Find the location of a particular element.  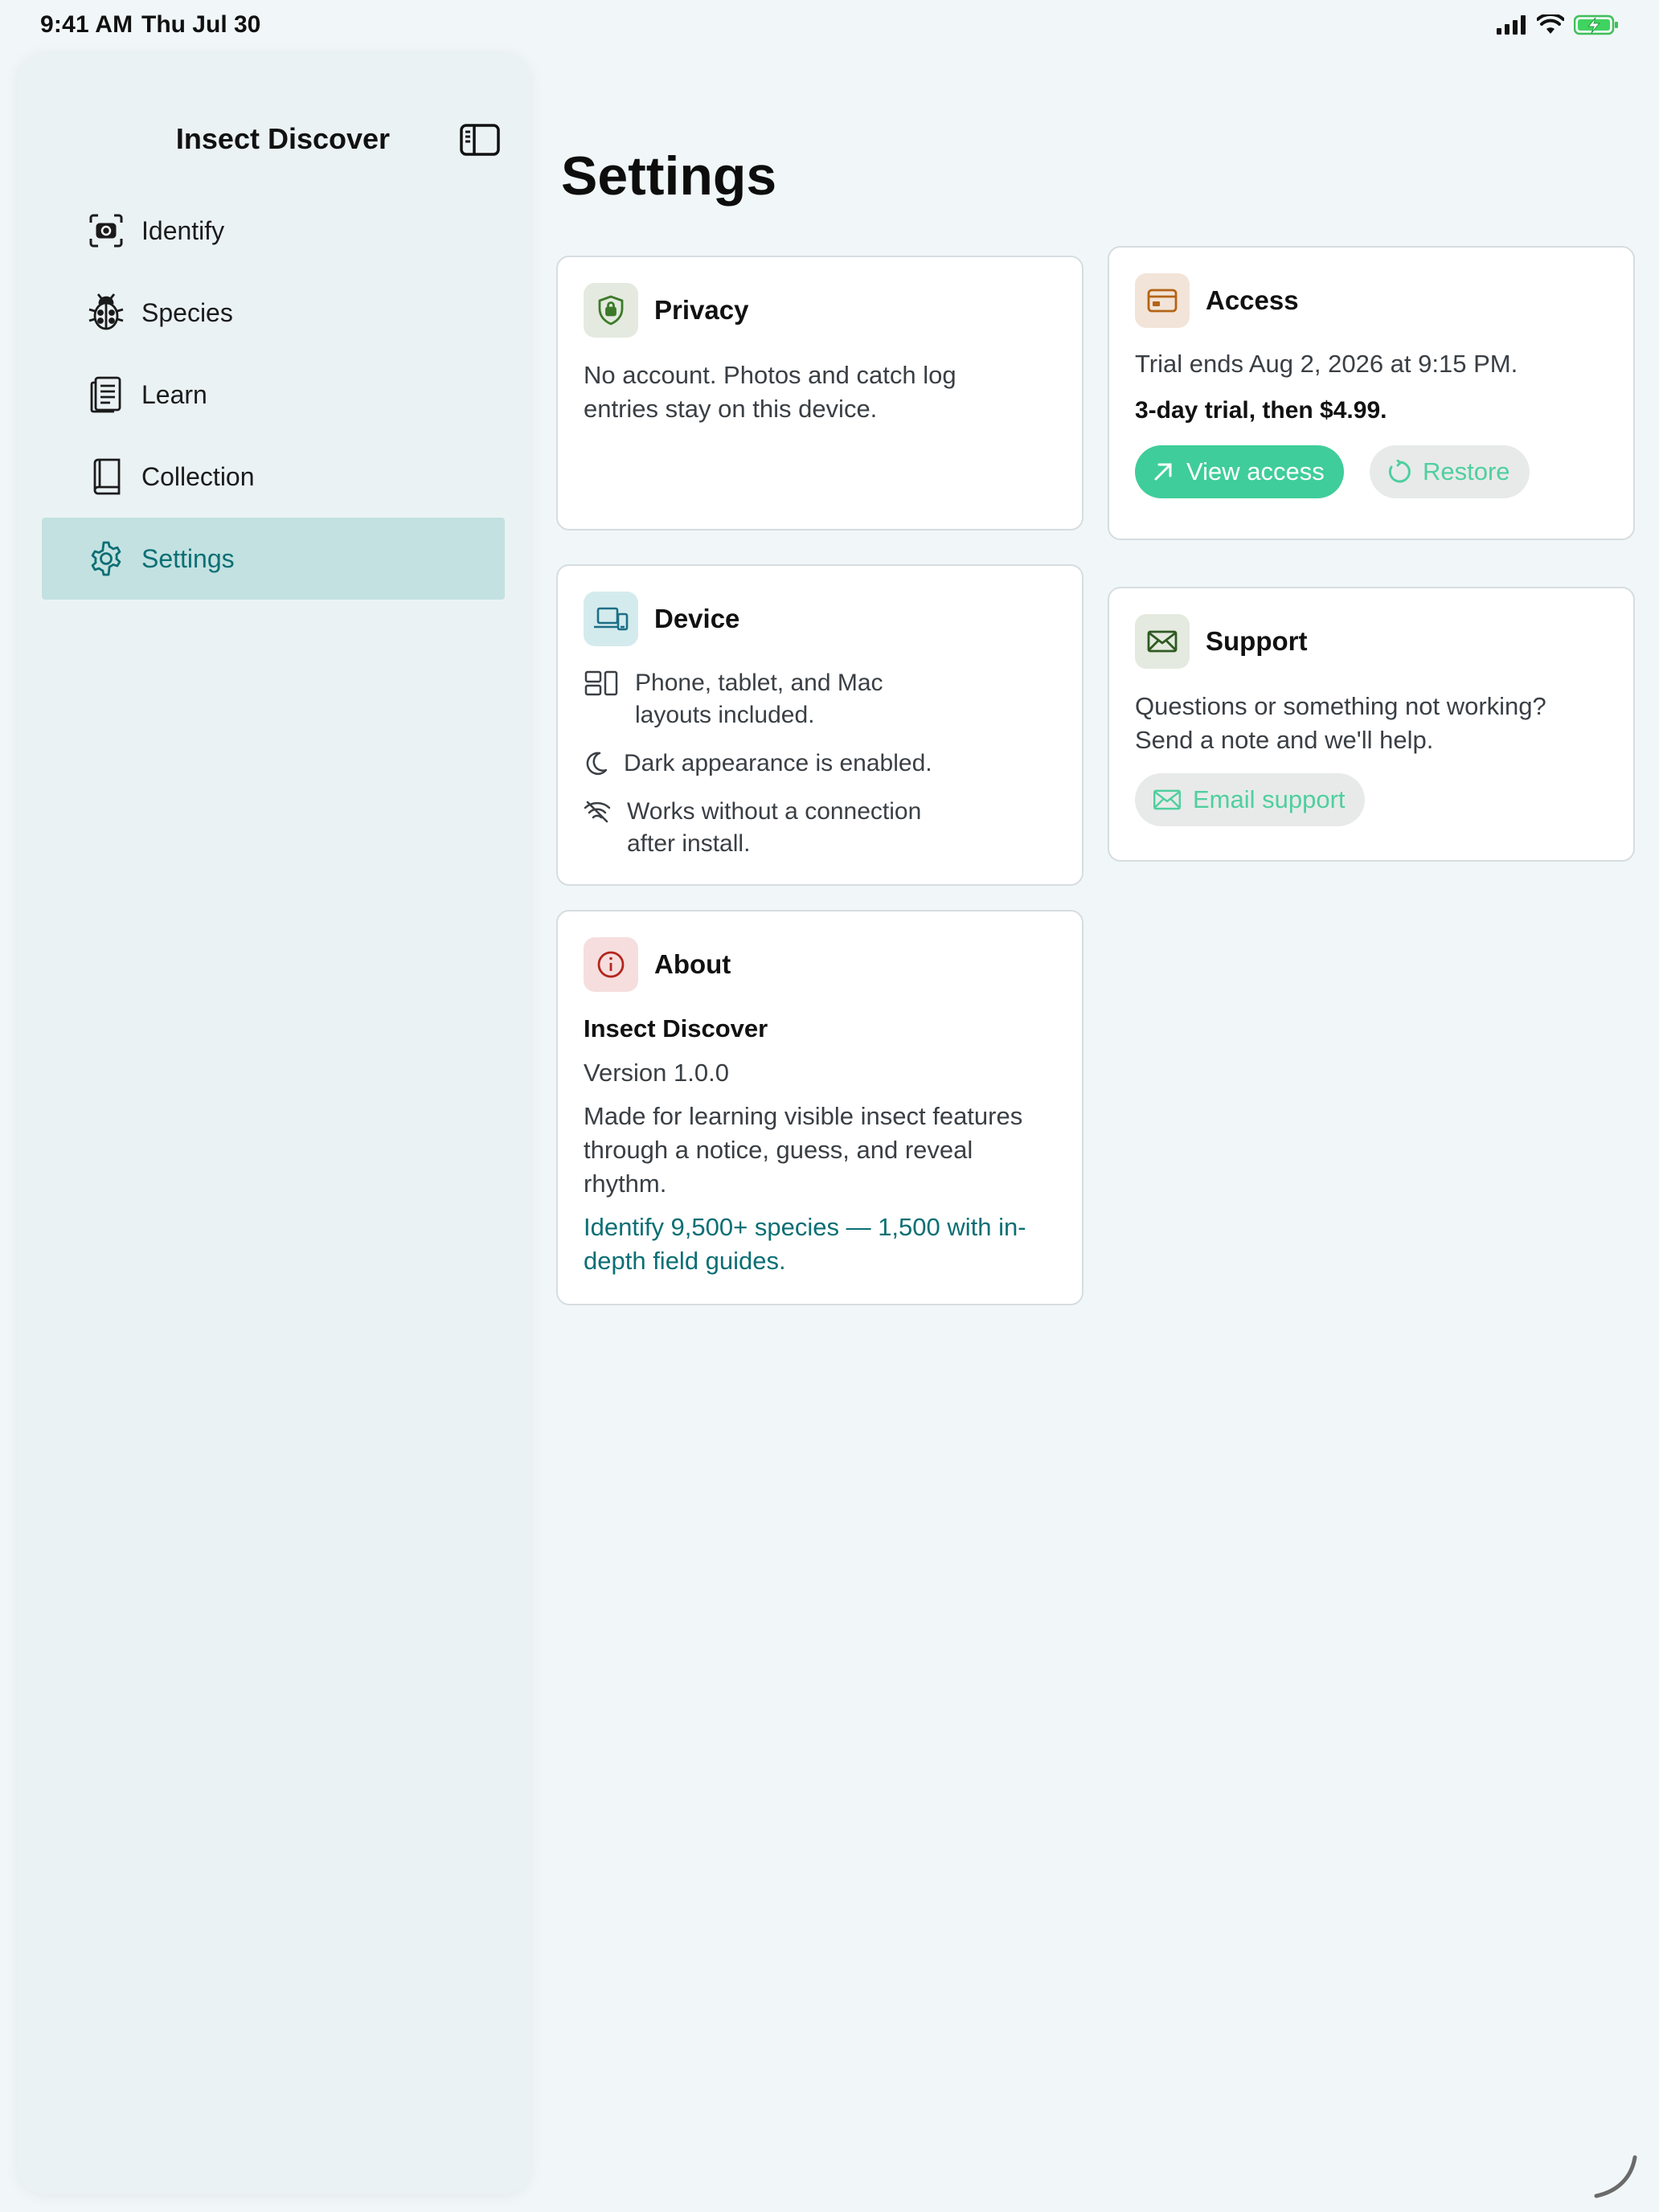

support-card-title: Support is located at coordinates (1257, 641).